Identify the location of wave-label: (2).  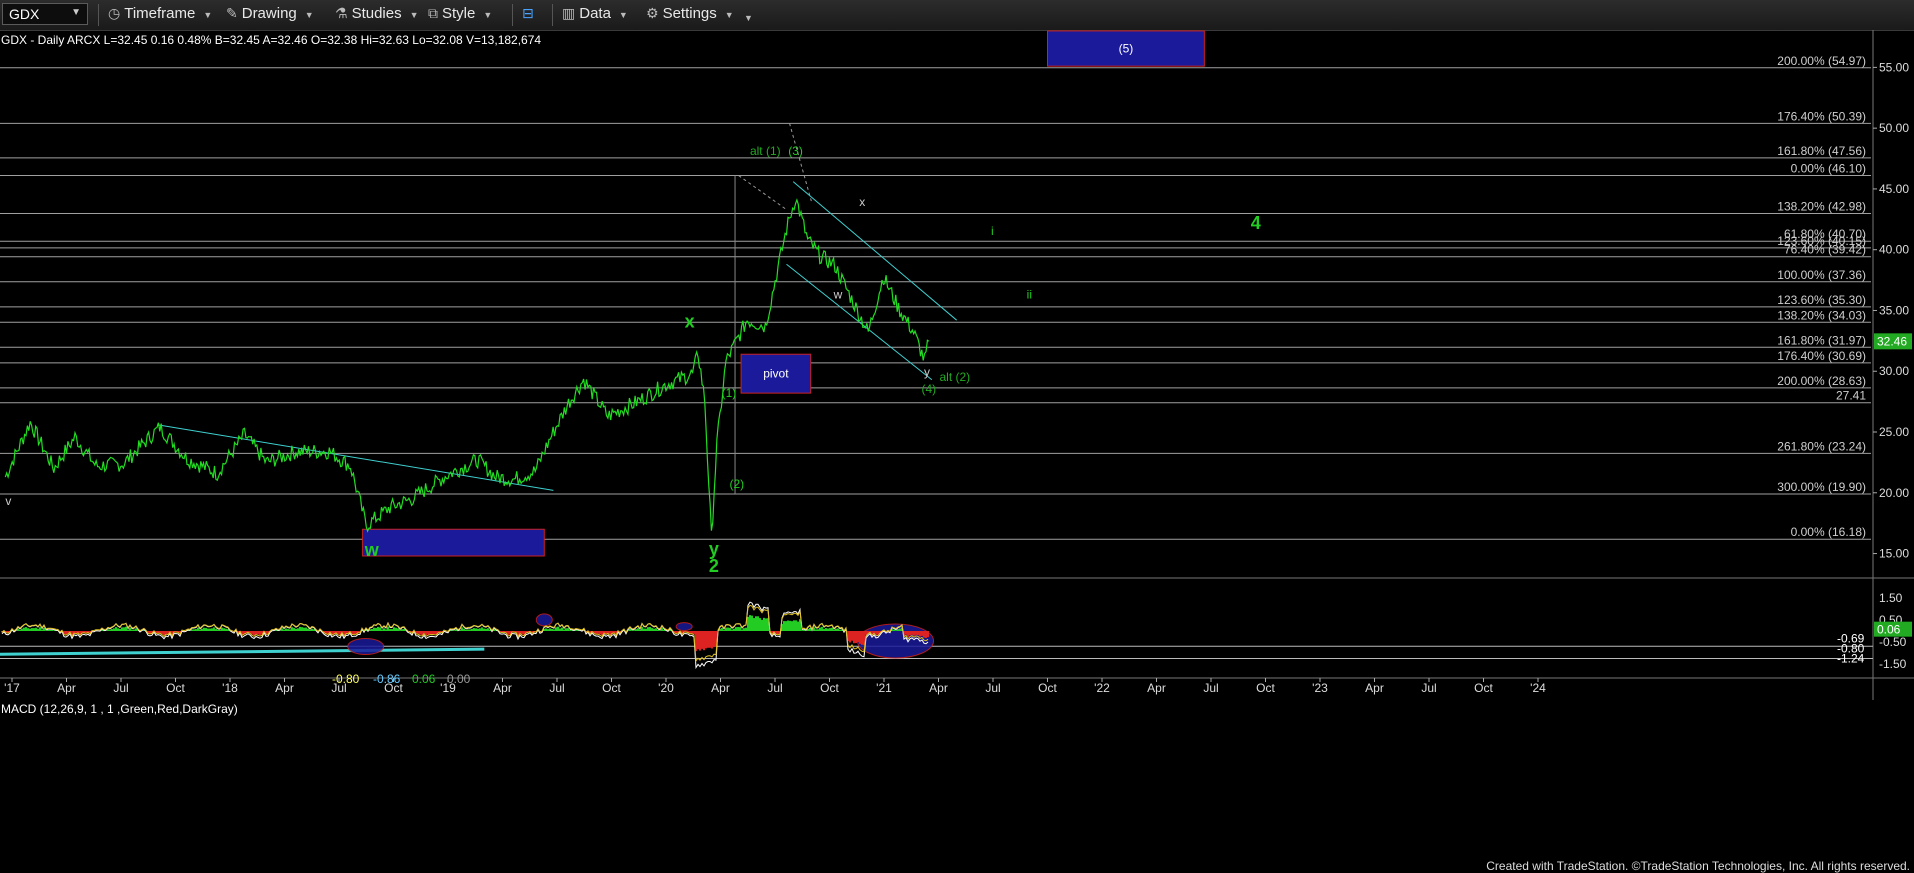
(737, 484).